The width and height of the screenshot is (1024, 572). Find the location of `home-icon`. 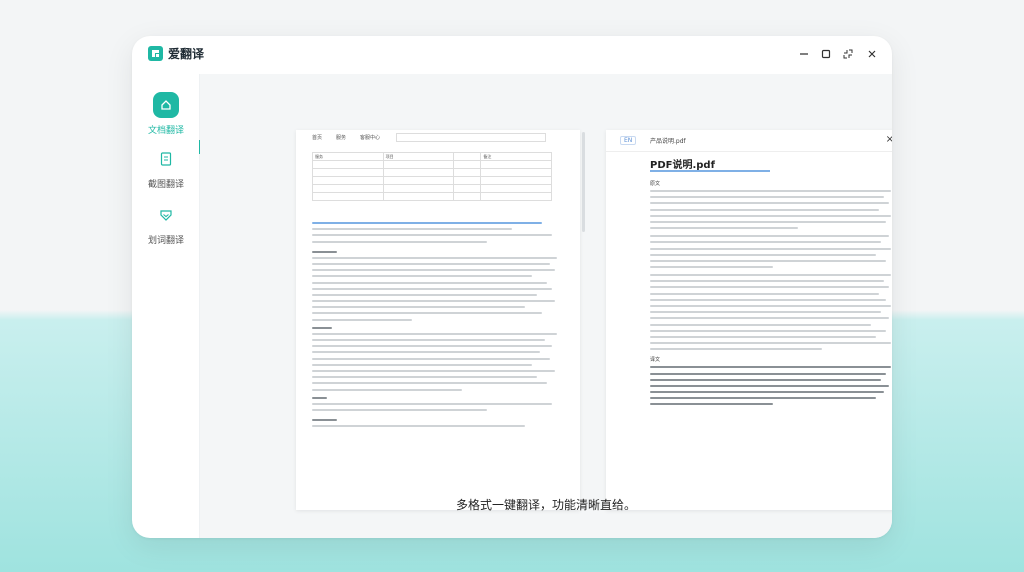

home-icon is located at coordinates (166, 105).